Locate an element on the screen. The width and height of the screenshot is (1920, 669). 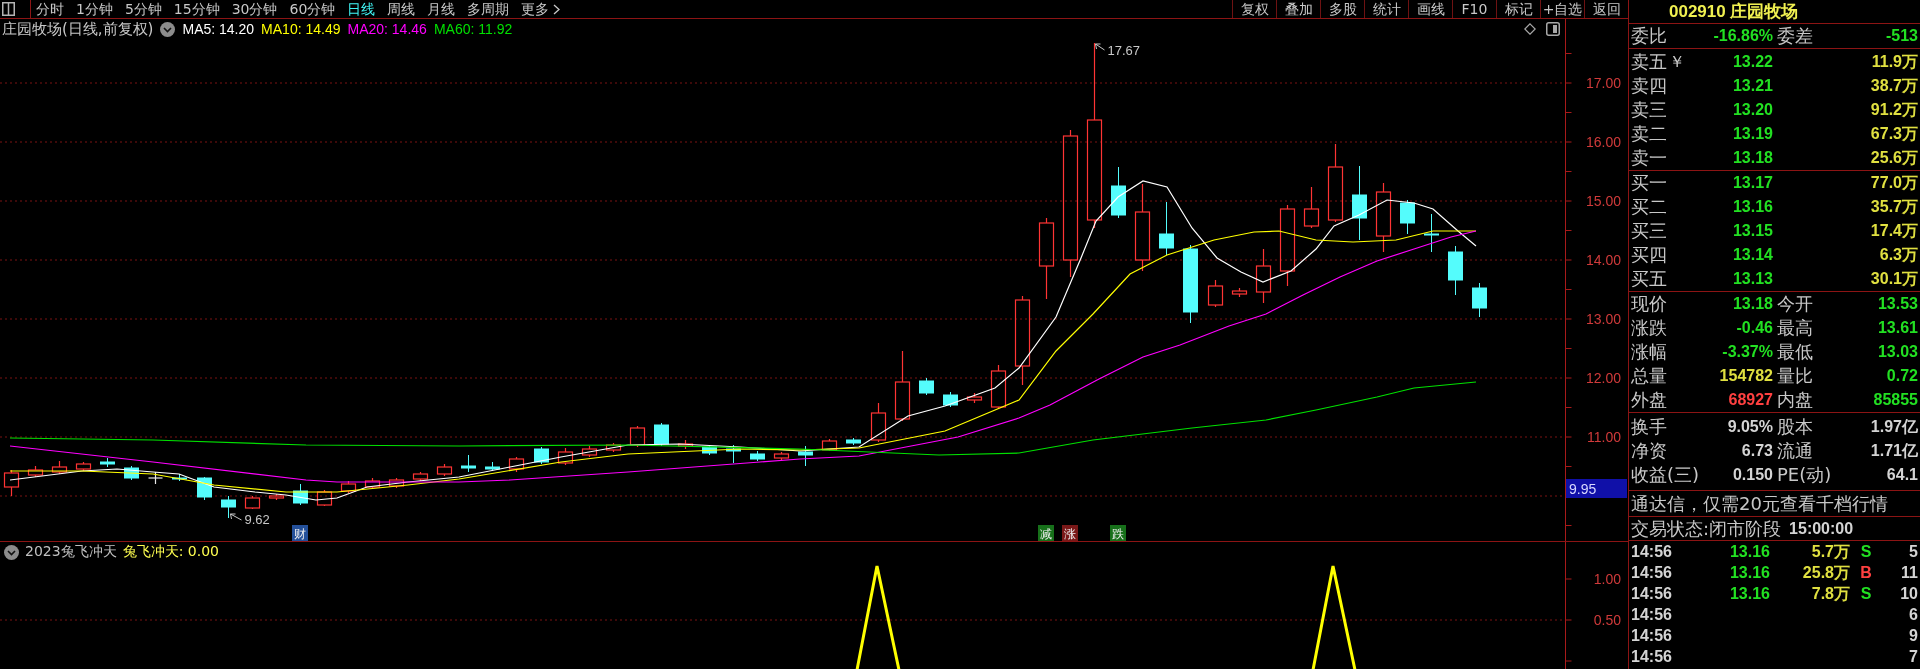
period-tab: 30分钟 is located at coordinates (254, 9).